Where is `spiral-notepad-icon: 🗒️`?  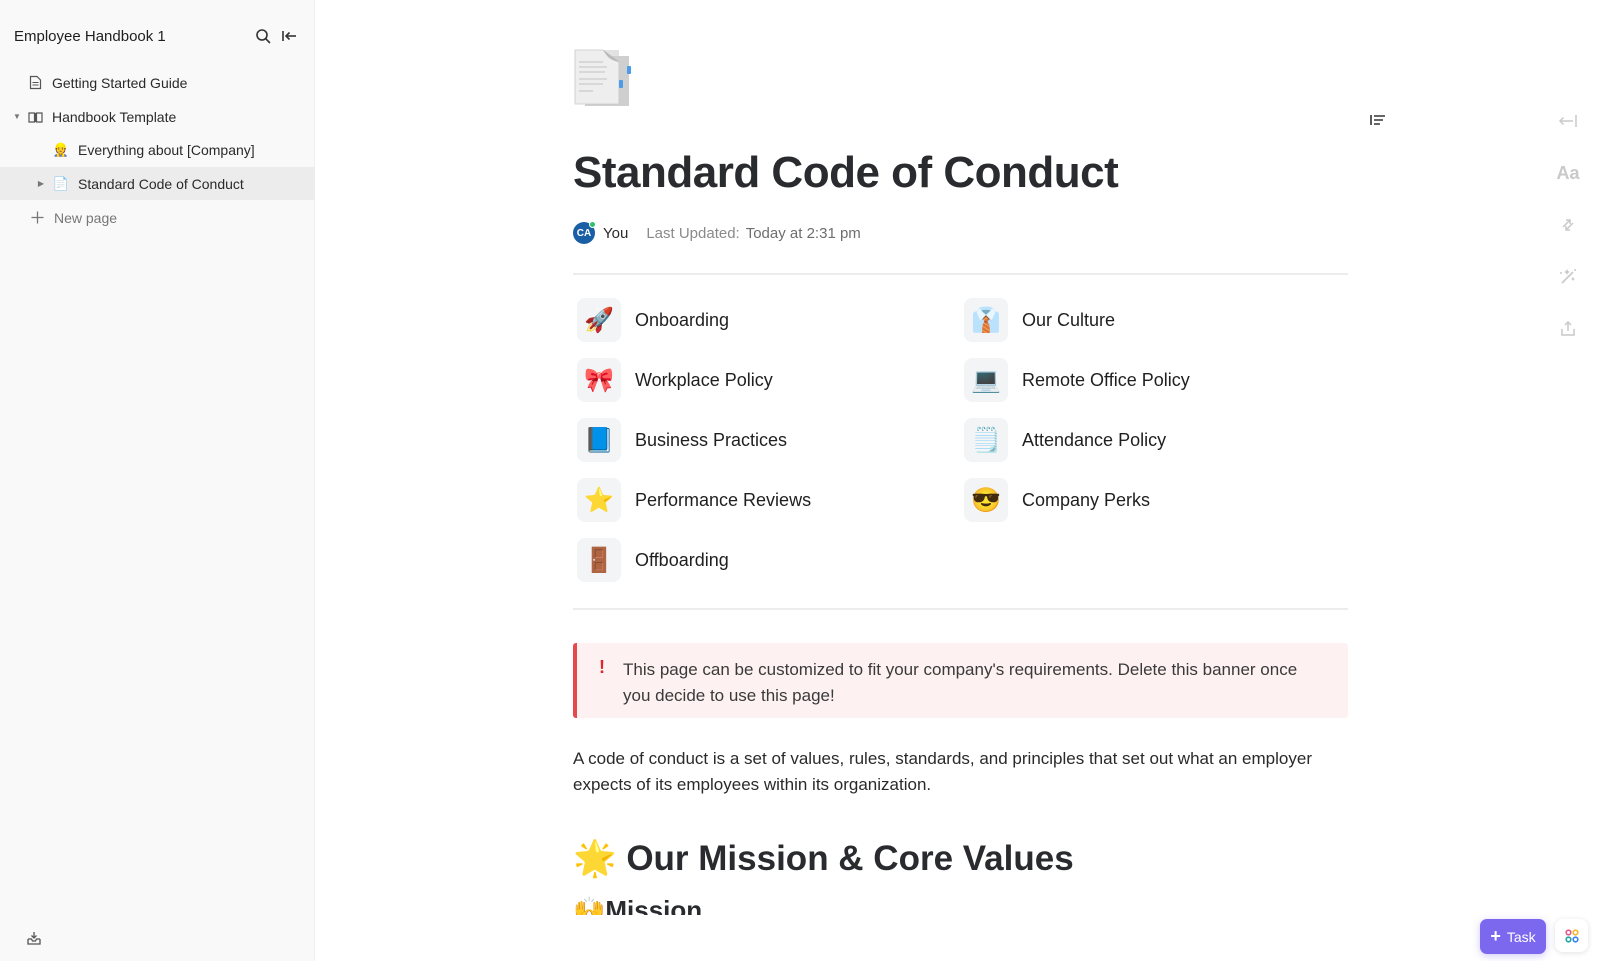 spiral-notepad-icon: 🗒️ is located at coordinates (986, 440).